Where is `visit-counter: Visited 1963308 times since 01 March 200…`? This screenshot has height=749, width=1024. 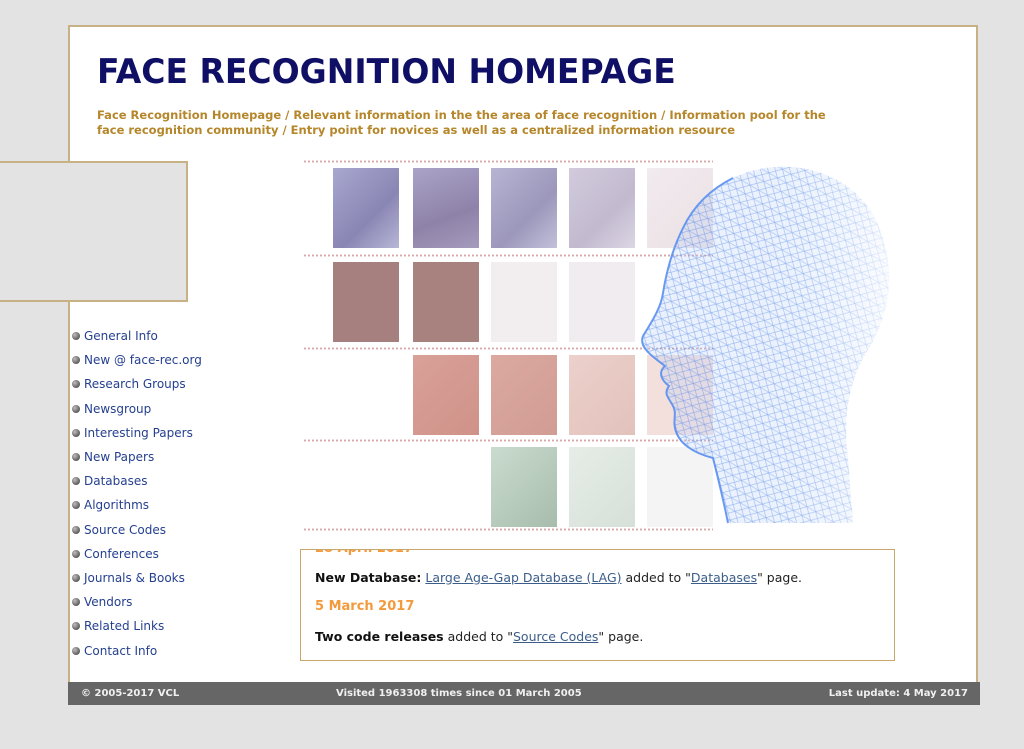
visit-counter: Visited 1963308 times since 01 March 200… is located at coordinates (459, 693).